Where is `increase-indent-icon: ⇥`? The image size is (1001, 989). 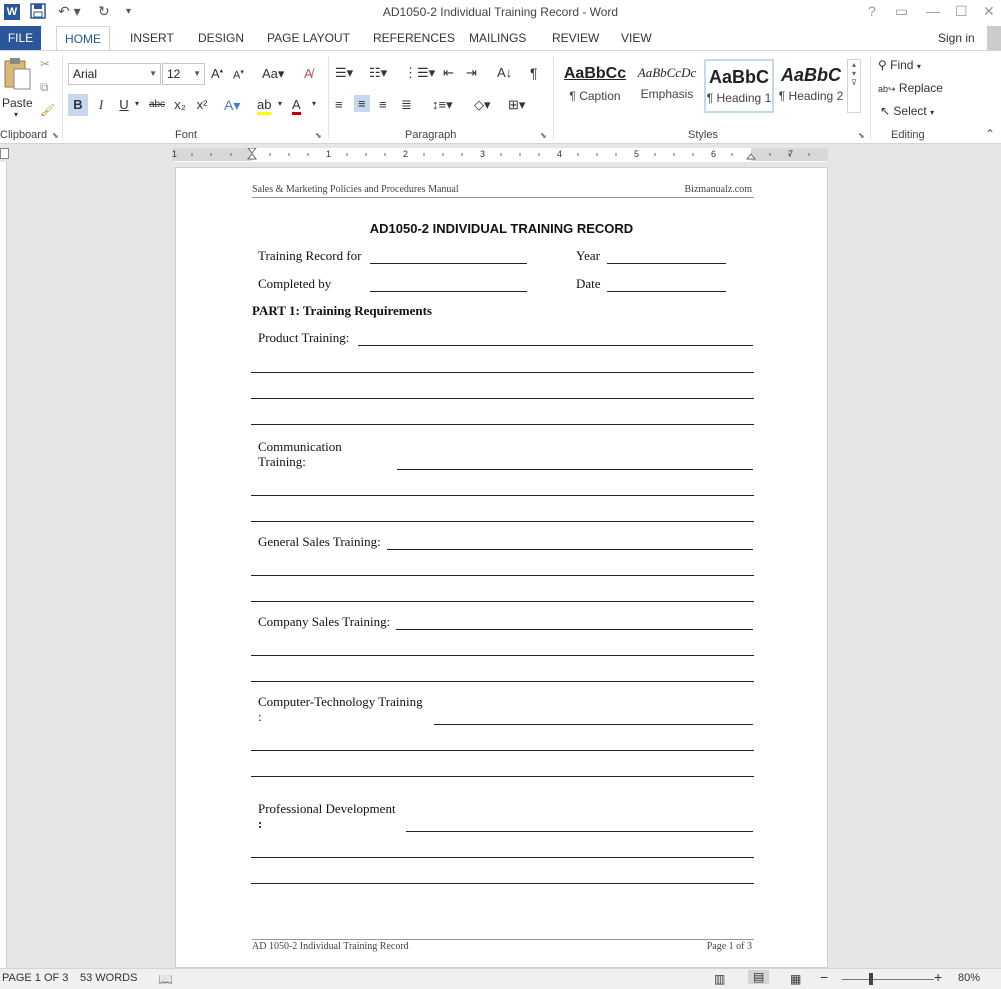
increase-indent-icon: ⇥ is located at coordinates (471, 73).